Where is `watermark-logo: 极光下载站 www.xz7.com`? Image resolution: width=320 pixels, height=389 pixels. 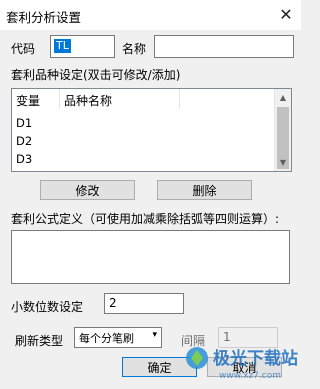 watermark-logo: 极光下载站 www.xz7.com is located at coordinates (242, 359).